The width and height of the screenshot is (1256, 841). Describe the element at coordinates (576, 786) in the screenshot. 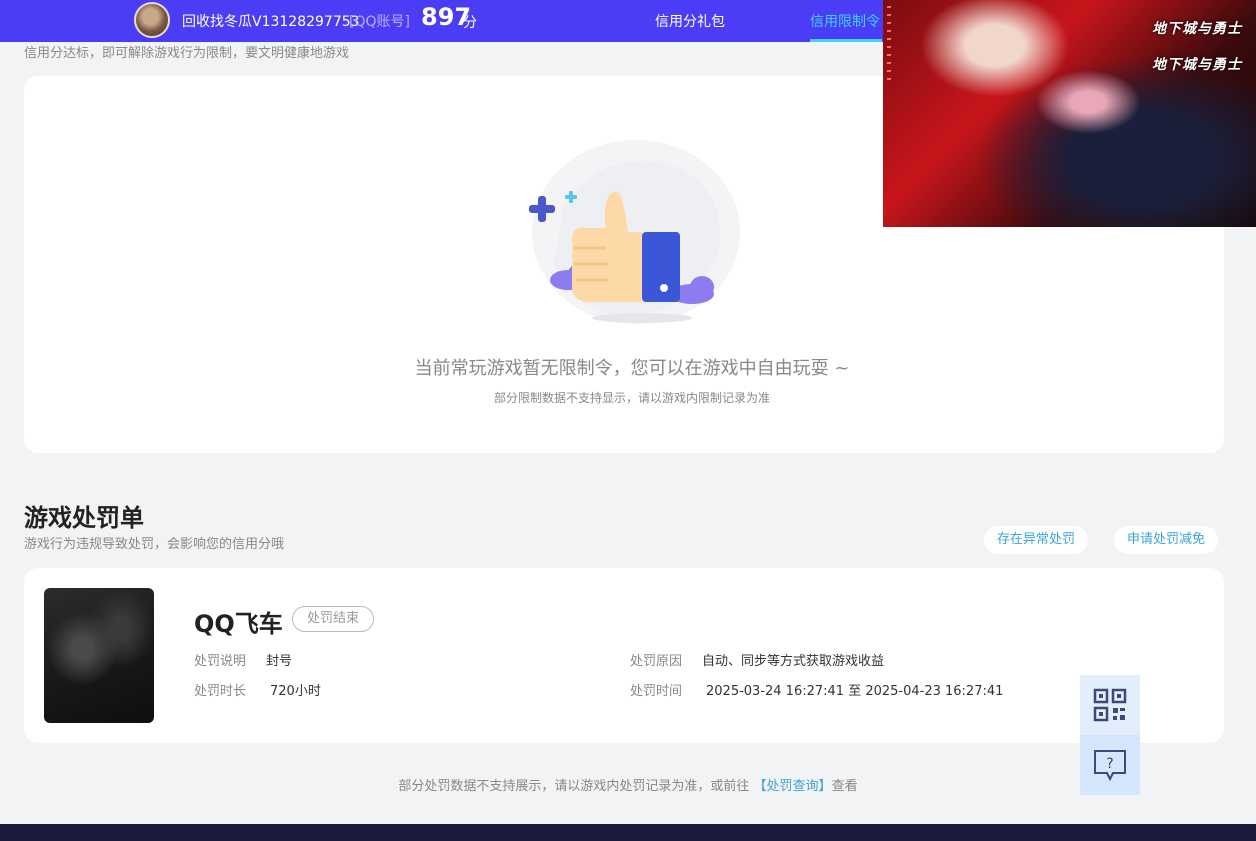

I see `footer-note-prefix: 部分处罚数据不支持展示，请以游戏内处罚记录为准，或前往` at that location.